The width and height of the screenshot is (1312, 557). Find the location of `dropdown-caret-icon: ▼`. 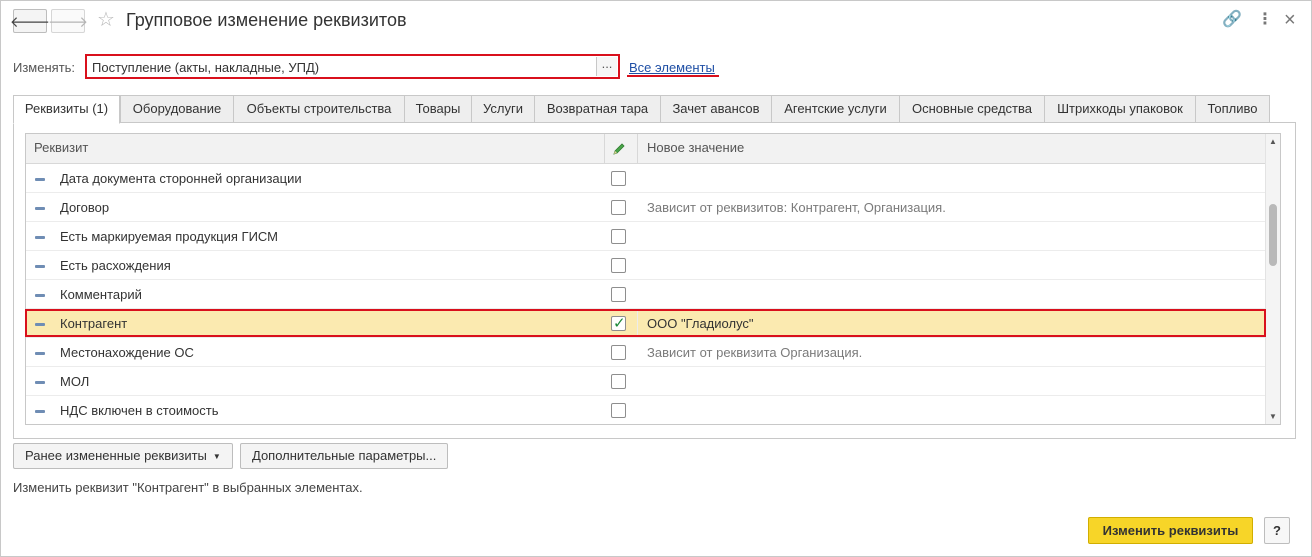

dropdown-caret-icon: ▼ is located at coordinates (216, 456).